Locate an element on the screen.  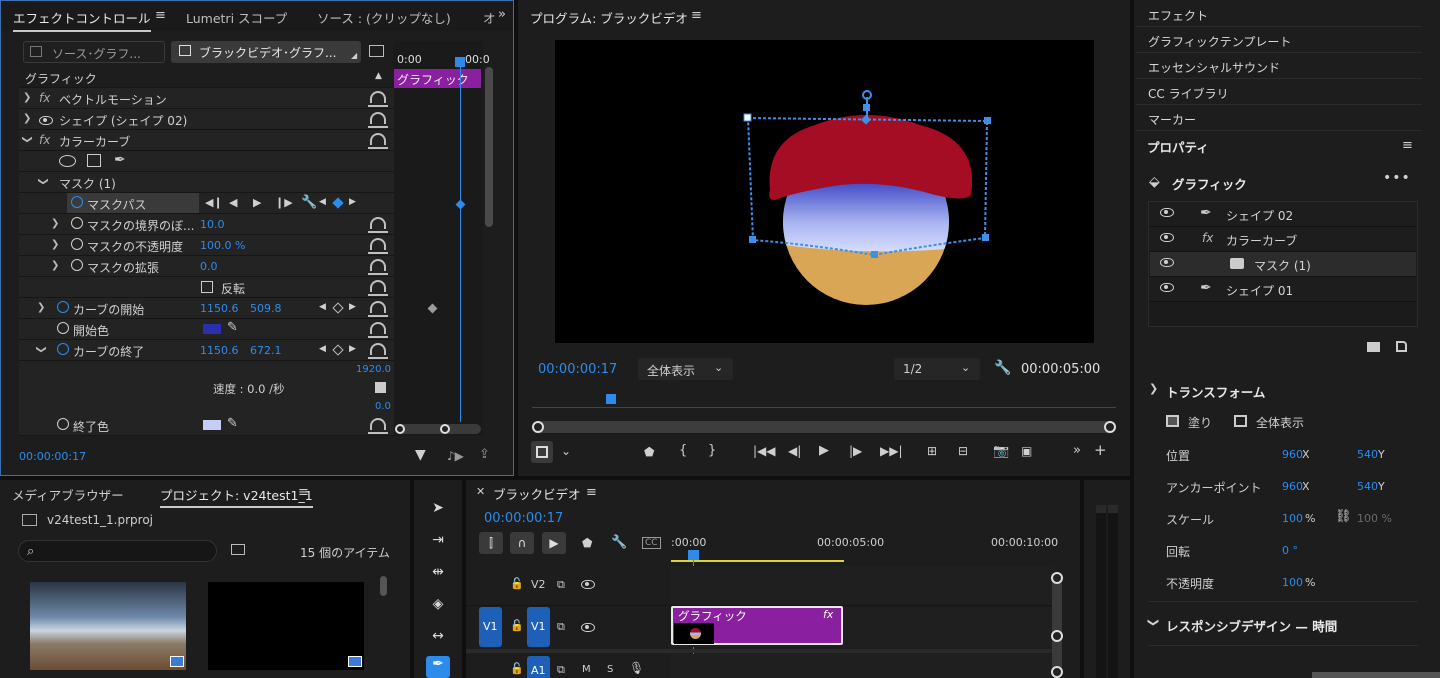
graphic-clip: グラフィック fx is located at coordinates (757, 625).